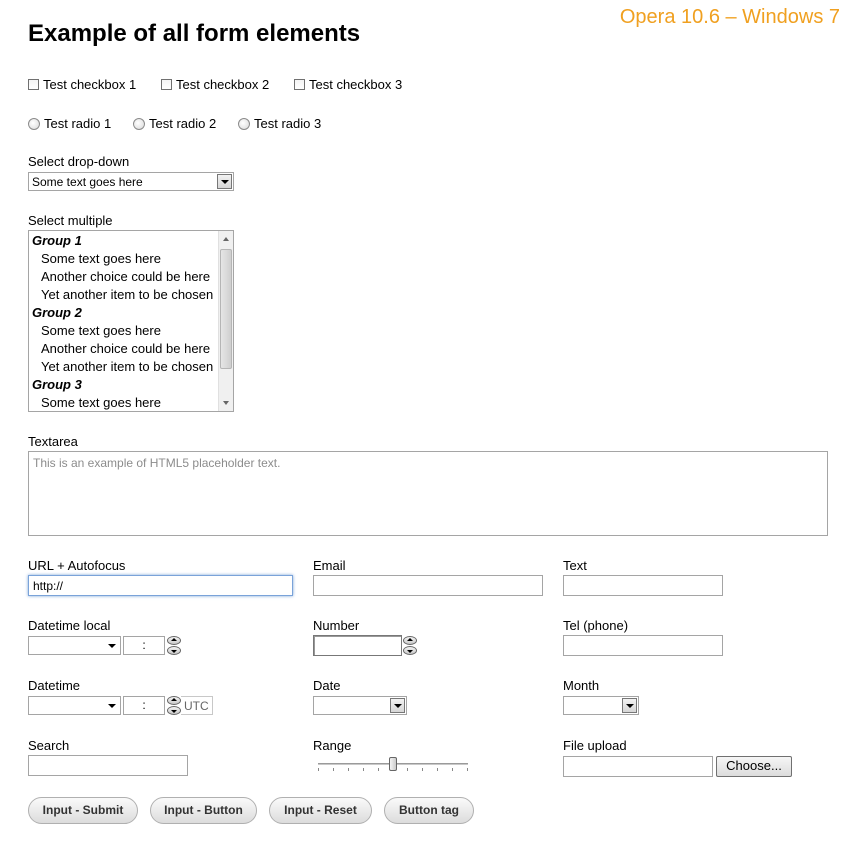  Describe the element at coordinates (643, 645) in the screenshot. I see `tel-input` at that location.